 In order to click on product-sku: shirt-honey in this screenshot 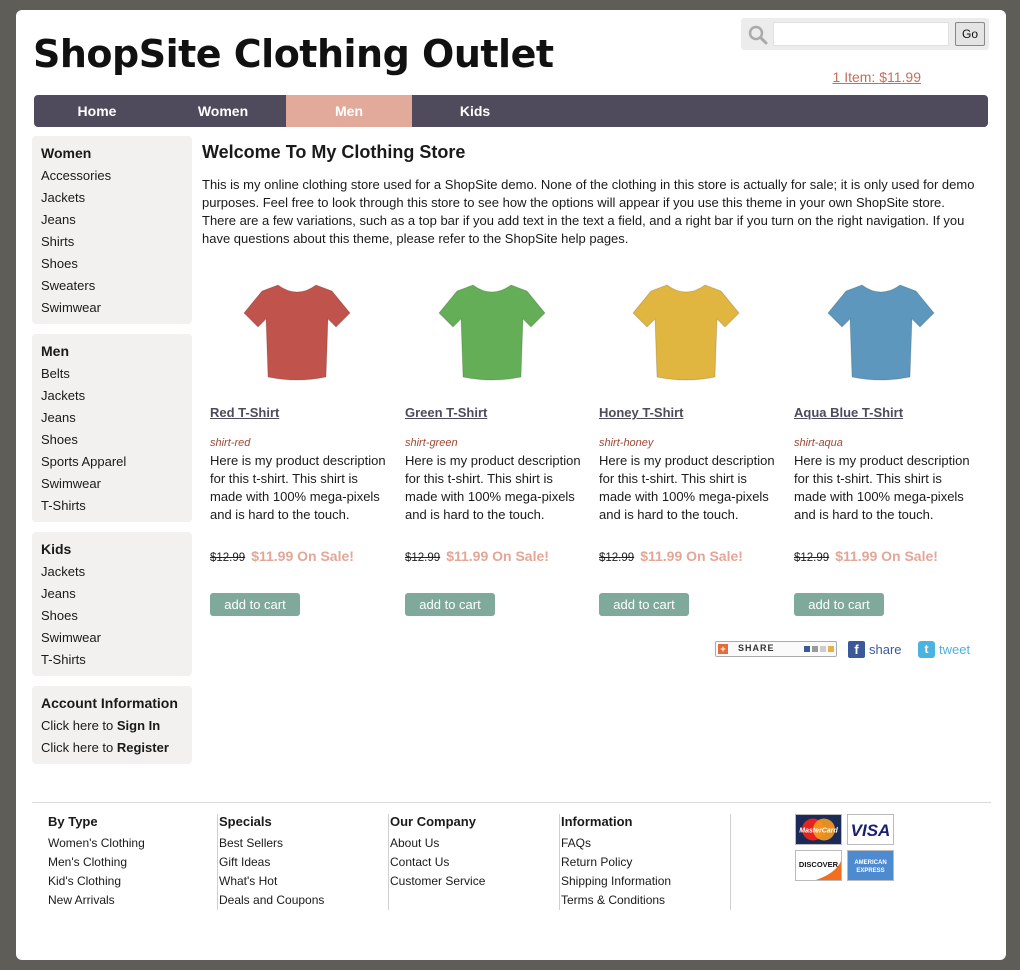, I will do `click(626, 443)`.